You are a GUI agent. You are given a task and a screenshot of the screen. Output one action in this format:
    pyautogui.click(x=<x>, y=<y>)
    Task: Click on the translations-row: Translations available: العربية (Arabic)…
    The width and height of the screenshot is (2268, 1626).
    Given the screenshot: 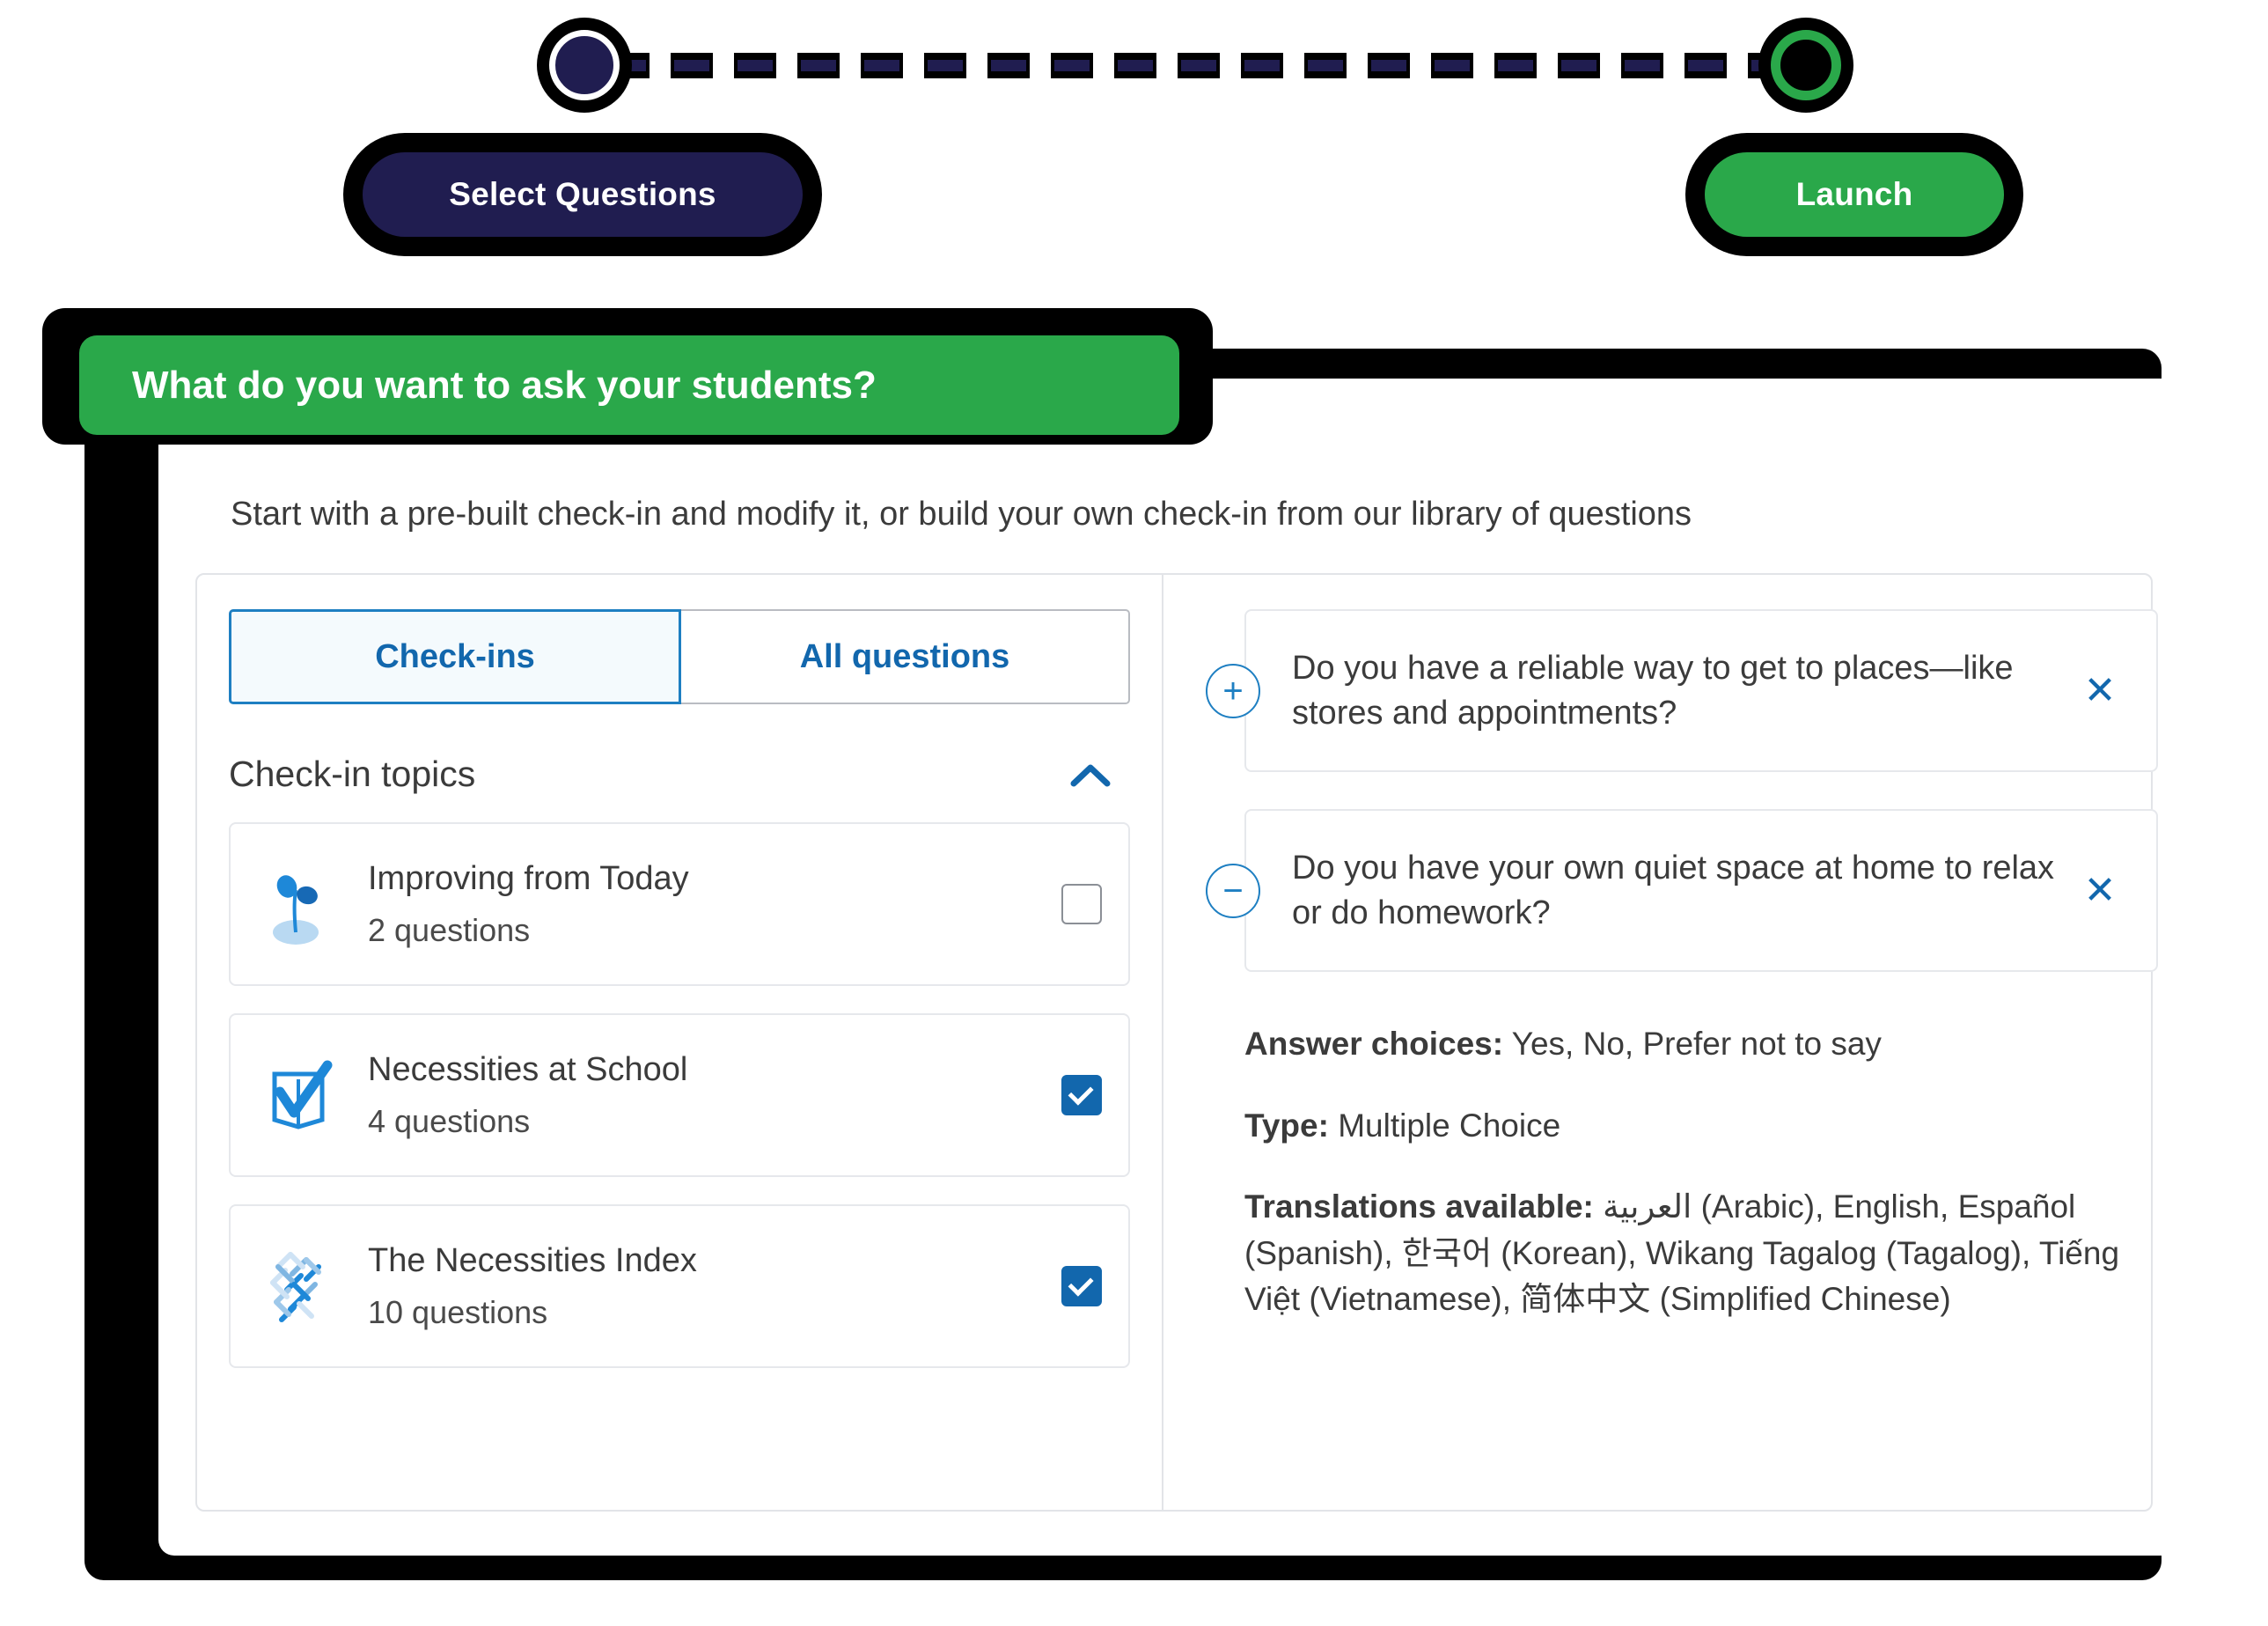 What is the action you would take?
    pyautogui.click(x=1701, y=1253)
    